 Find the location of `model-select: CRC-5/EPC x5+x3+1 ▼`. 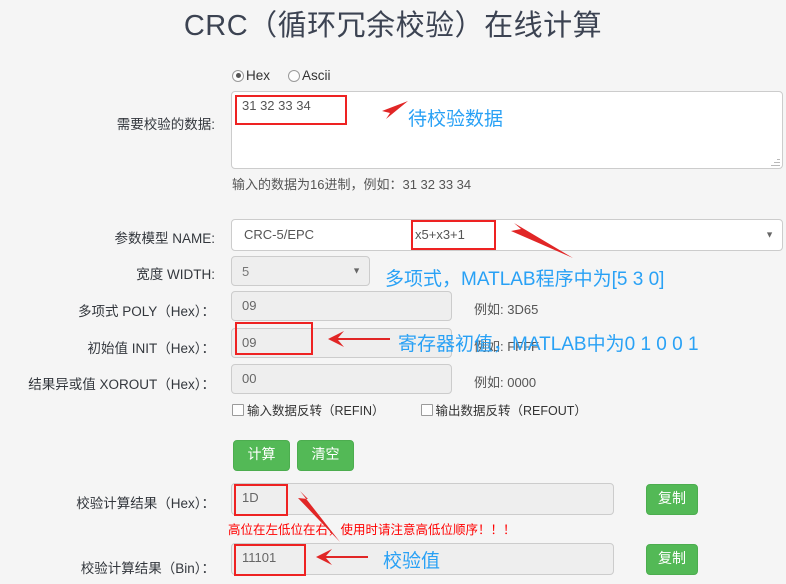

model-select: CRC-5/EPC x5+x3+1 ▼ is located at coordinates (507, 235).